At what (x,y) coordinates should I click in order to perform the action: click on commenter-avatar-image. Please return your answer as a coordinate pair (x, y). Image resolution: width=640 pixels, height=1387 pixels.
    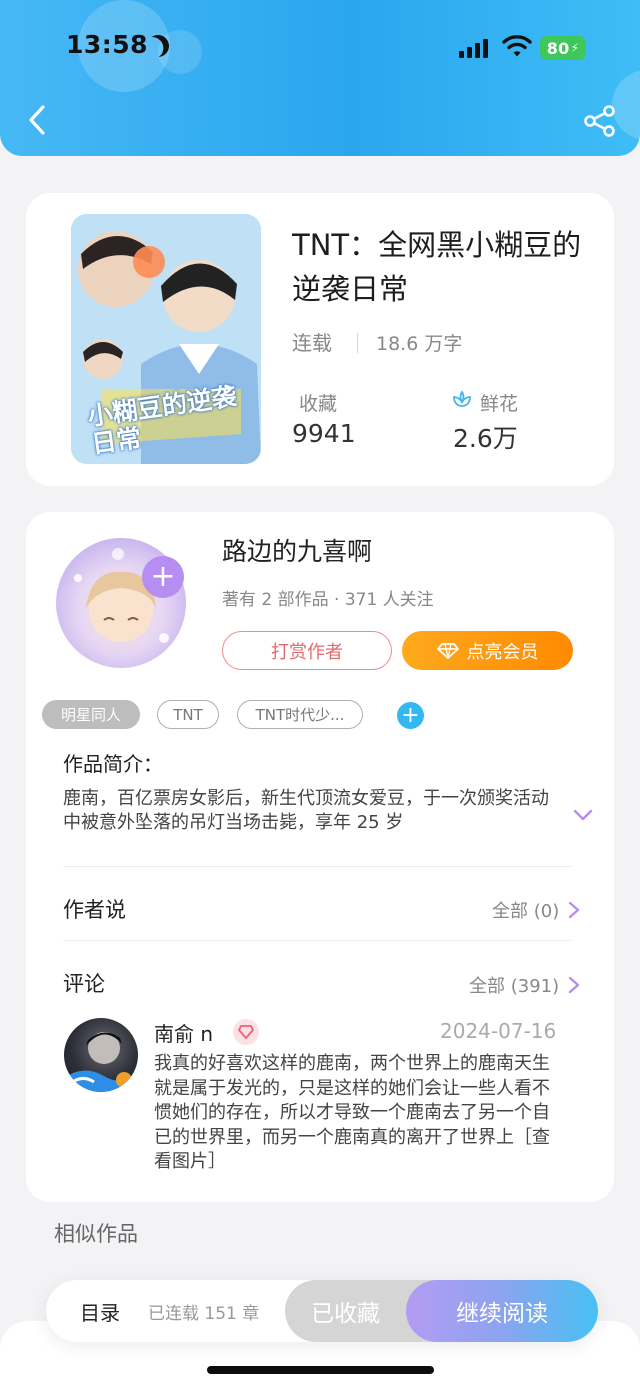
    Looking at the image, I should click on (101, 1062).